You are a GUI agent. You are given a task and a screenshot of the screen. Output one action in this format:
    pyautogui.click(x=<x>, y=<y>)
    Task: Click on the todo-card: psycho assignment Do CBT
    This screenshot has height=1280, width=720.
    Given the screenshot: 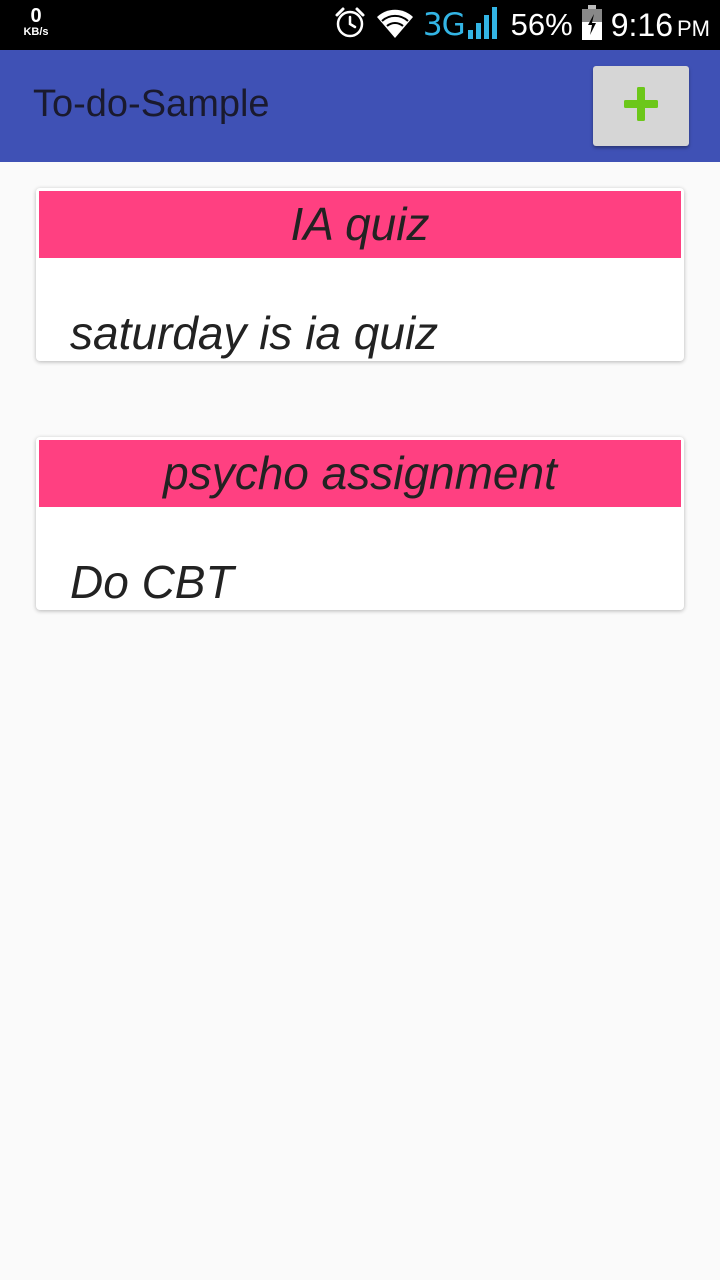 What is the action you would take?
    pyautogui.click(x=360, y=523)
    